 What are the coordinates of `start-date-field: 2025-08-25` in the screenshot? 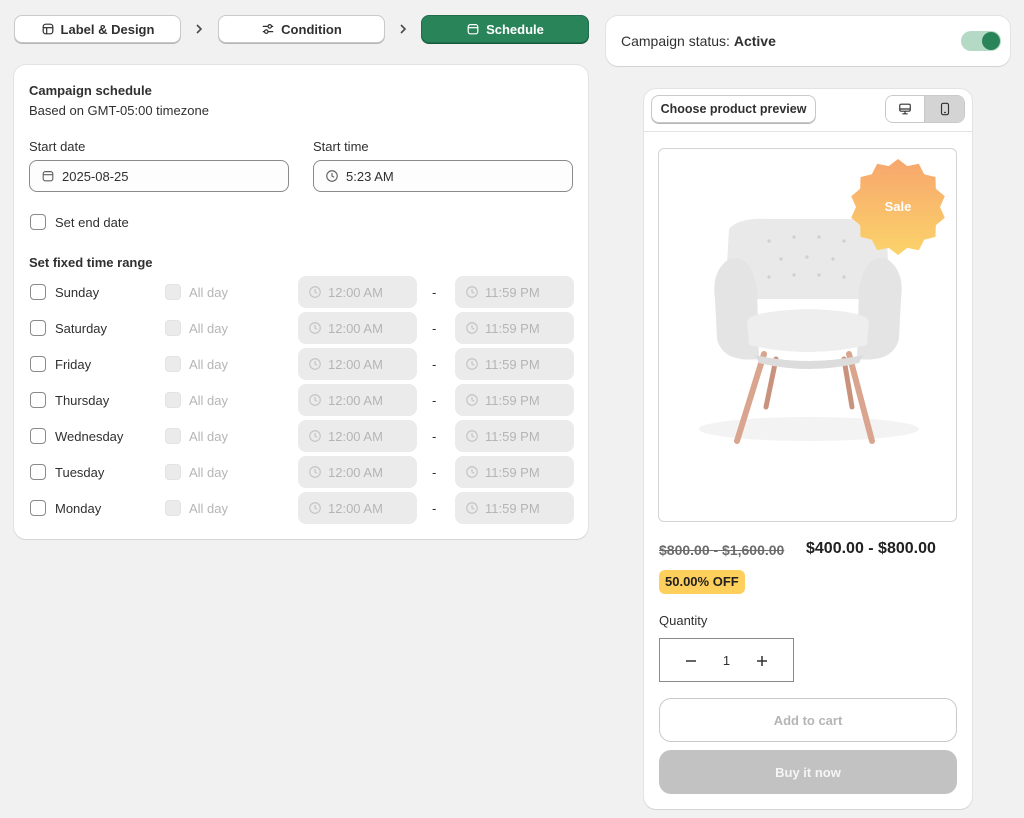 It's located at (159, 176).